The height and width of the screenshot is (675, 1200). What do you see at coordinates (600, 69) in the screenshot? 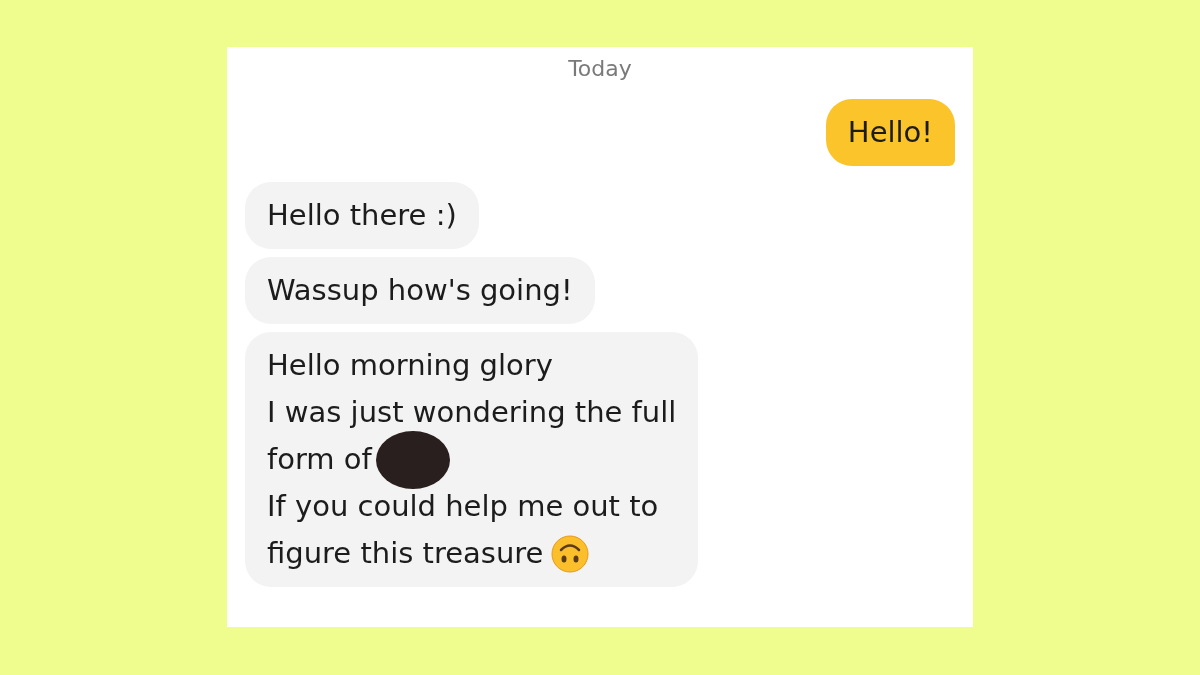
I see `date-label: Today` at bounding box center [600, 69].